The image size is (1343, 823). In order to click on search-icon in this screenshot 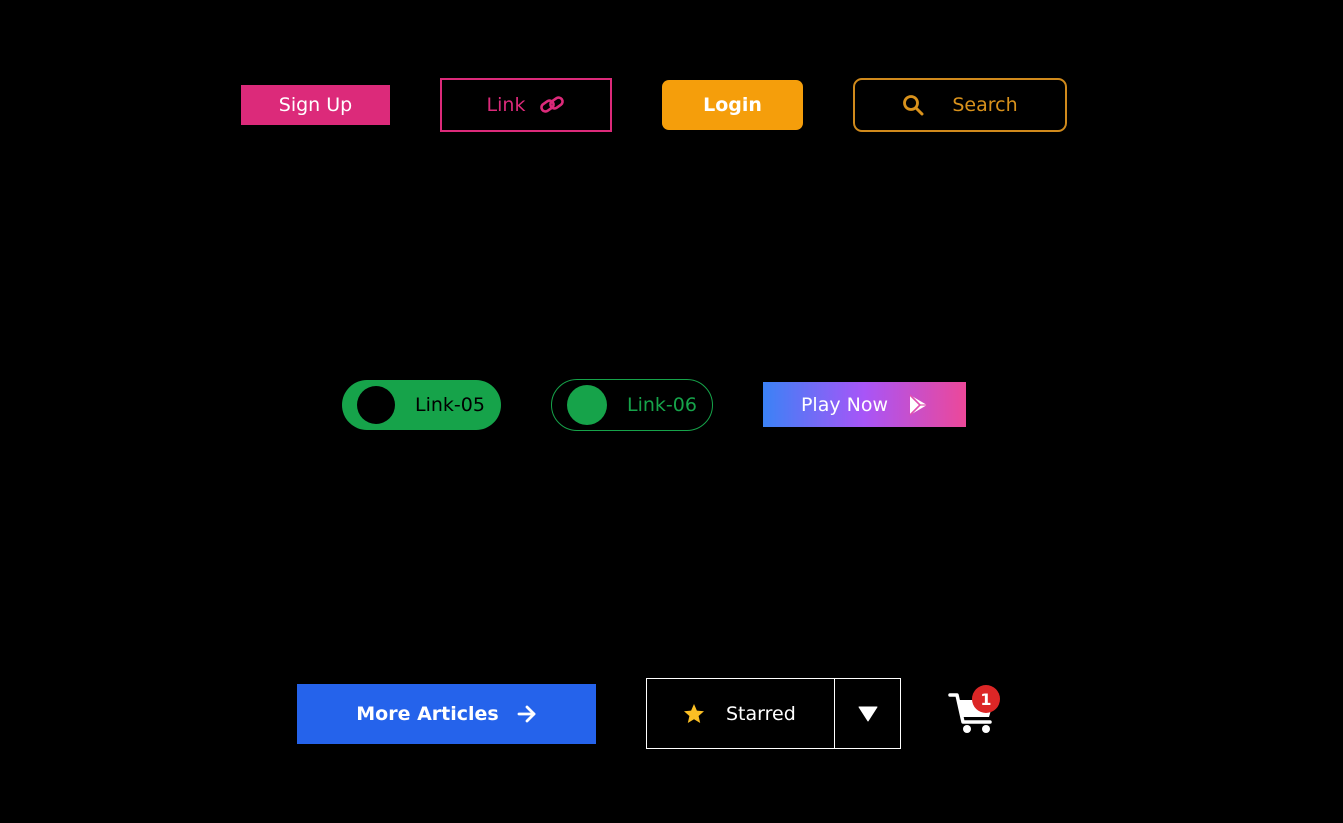, I will do `click(913, 105)`.